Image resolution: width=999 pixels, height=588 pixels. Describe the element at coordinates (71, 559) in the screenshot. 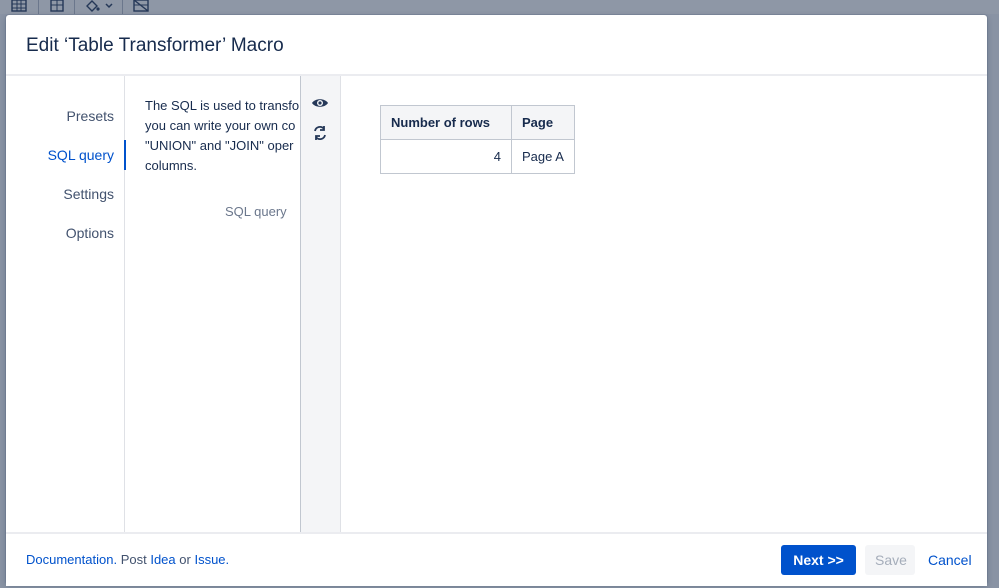

I see `documentation-link: Documentation.` at that location.